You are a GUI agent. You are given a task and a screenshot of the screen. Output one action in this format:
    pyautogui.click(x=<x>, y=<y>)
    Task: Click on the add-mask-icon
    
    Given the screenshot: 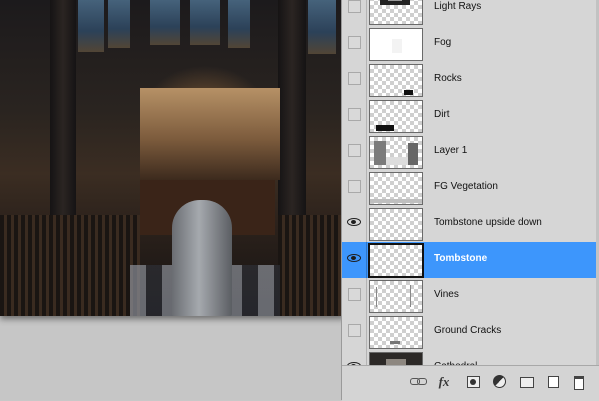 What is the action you would take?
    pyautogui.click(x=473, y=382)
    